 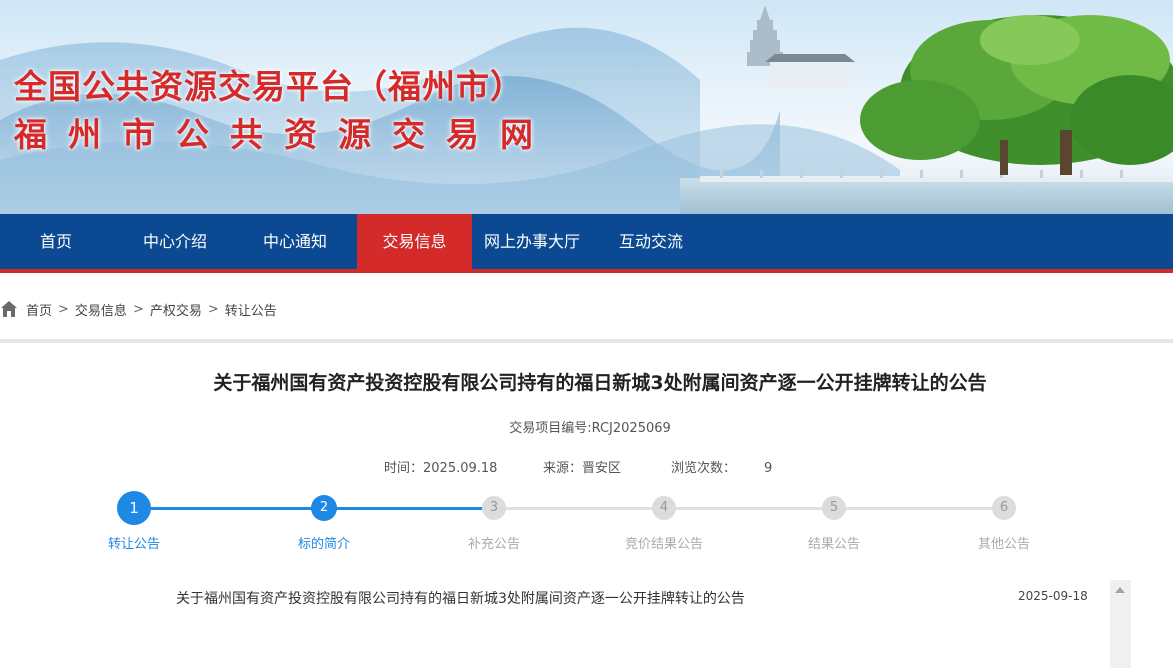 I want to click on site-title-line2: 福州市公共资源交易网, so click(x=284, y=134).